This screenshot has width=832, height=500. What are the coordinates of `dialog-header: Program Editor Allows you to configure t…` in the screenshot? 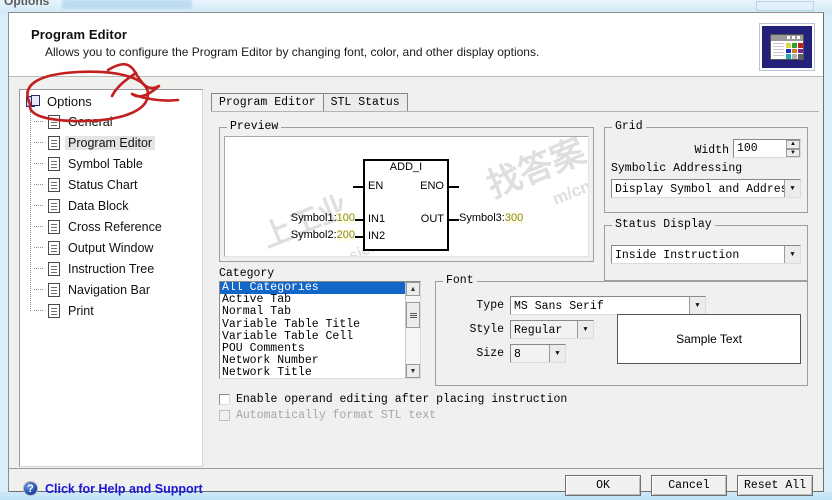 It's located at (416, 45).